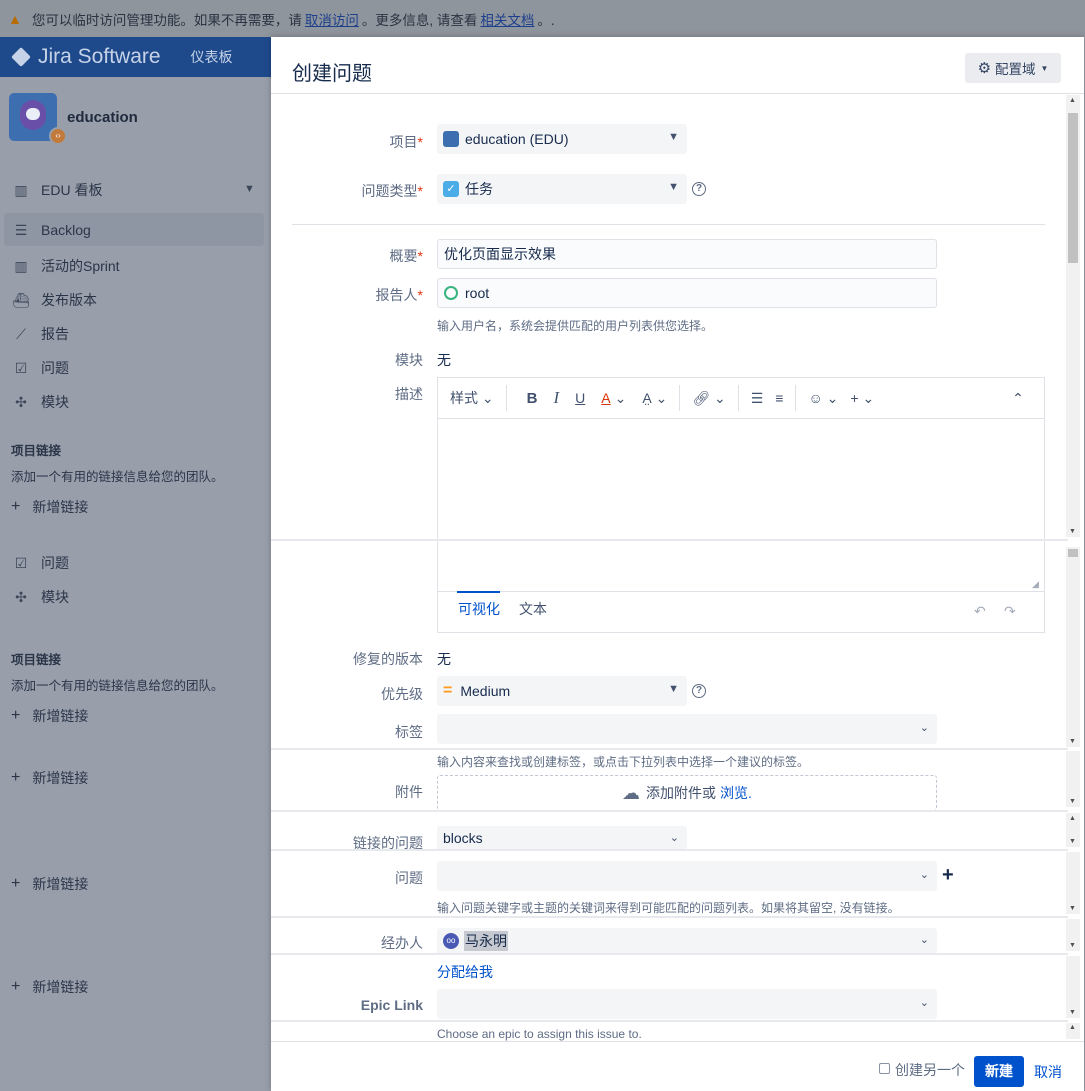  I want to click on insert-more-icon: + ⌄, so click(862, 398).